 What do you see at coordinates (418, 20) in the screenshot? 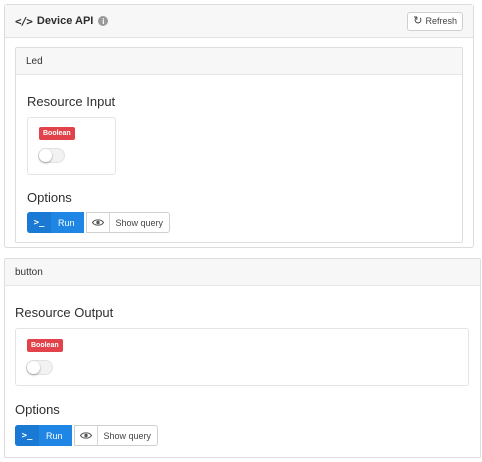
I see `refresh-icon: ↻` at bounding box center [418, 20].